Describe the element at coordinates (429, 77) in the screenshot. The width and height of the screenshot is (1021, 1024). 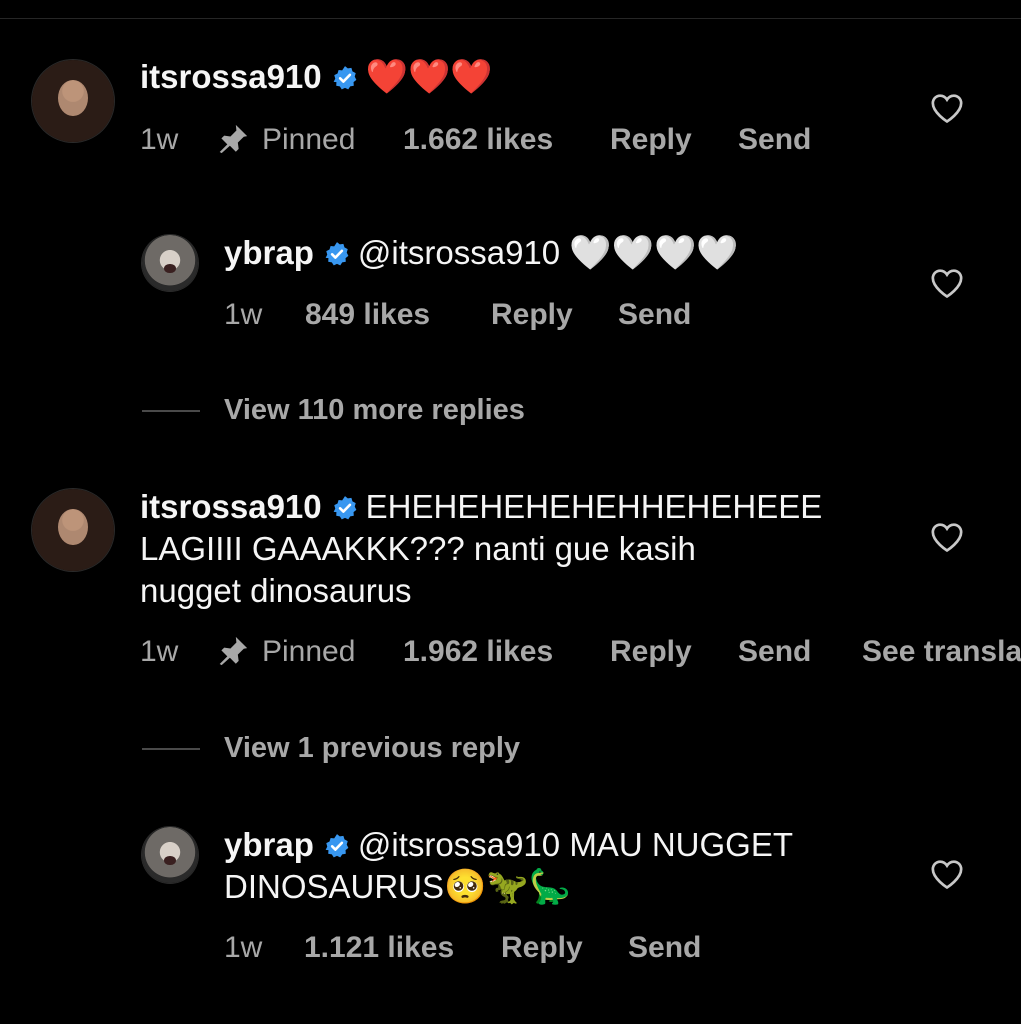
I see `comment-text: ❤️❤️❤️` at that location.